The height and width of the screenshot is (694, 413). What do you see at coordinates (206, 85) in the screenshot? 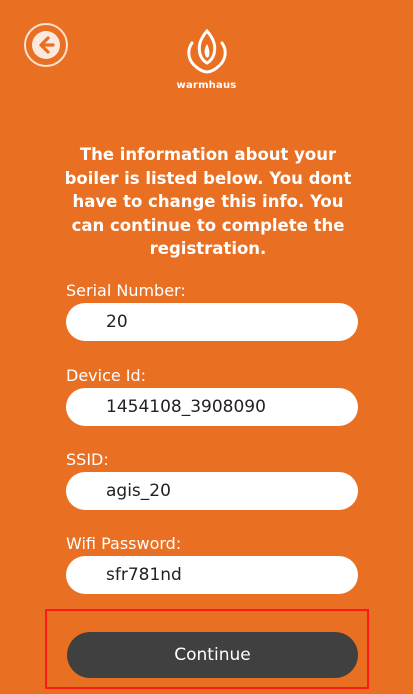
I see `brand-name: warmhaus` at bounding box center [206, 85].